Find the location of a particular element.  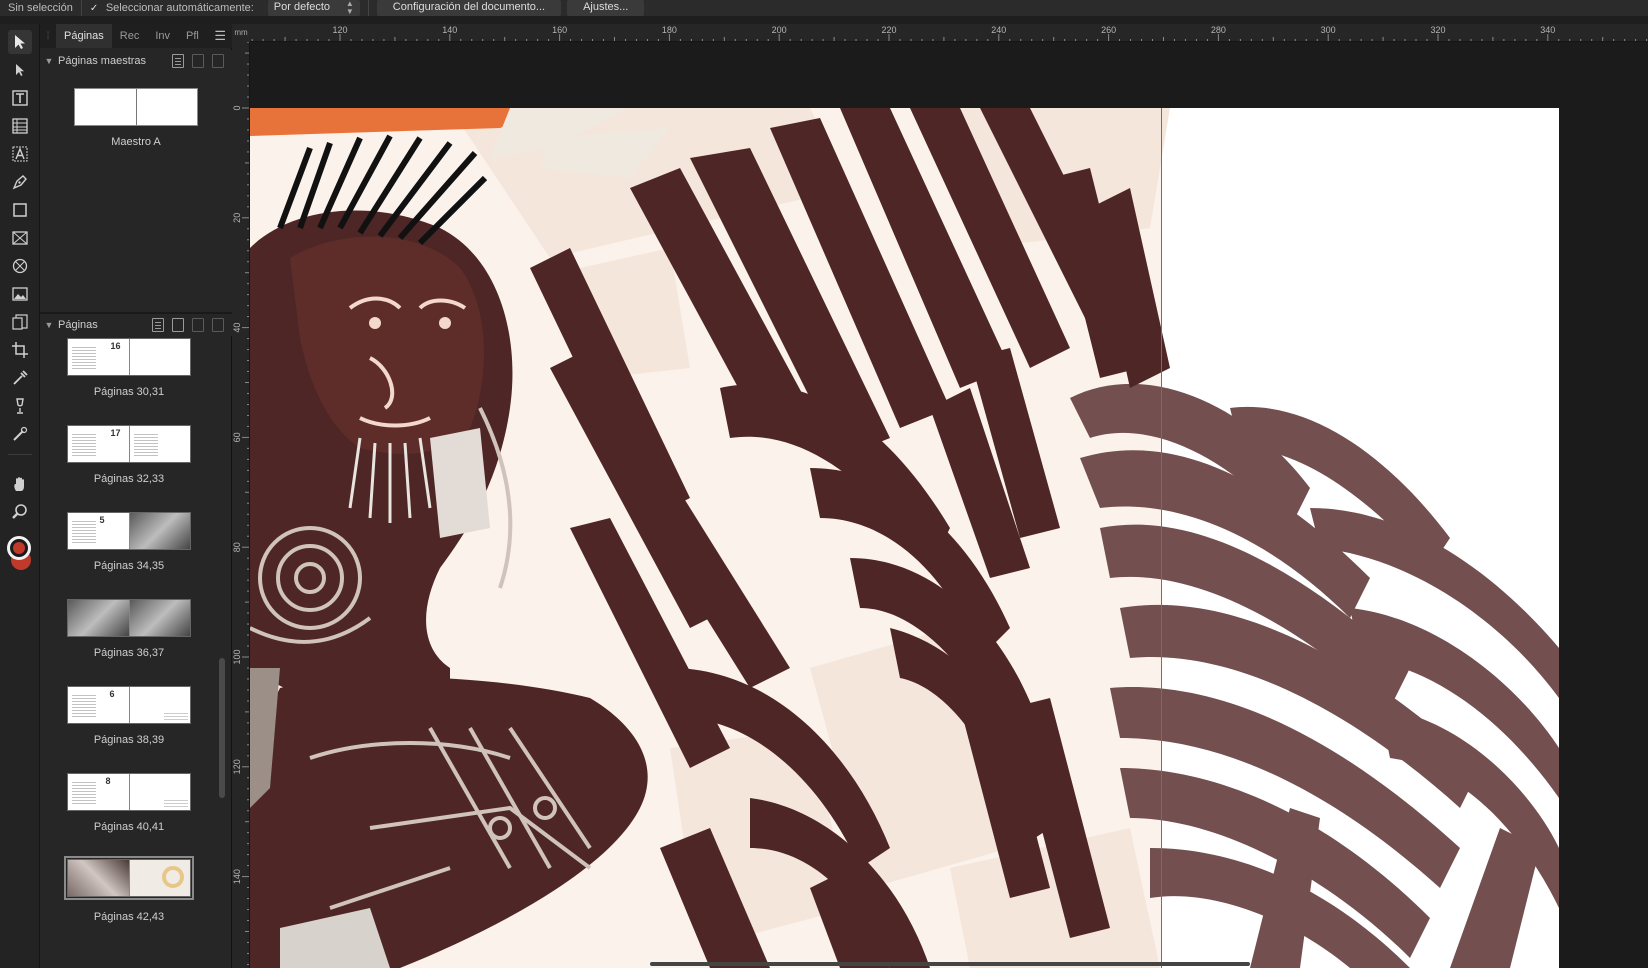

master-pages-list: Maestro A is located at coordinates (136, 193).